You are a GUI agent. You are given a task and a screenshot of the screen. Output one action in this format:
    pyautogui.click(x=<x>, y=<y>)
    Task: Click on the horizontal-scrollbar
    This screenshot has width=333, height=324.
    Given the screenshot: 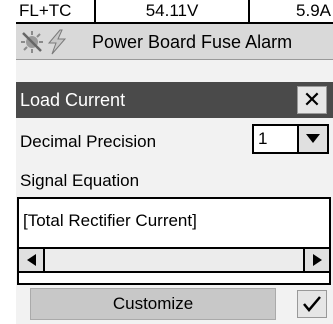 What is the action you would take?
    pyautogui.click(x=174, y=260)
    